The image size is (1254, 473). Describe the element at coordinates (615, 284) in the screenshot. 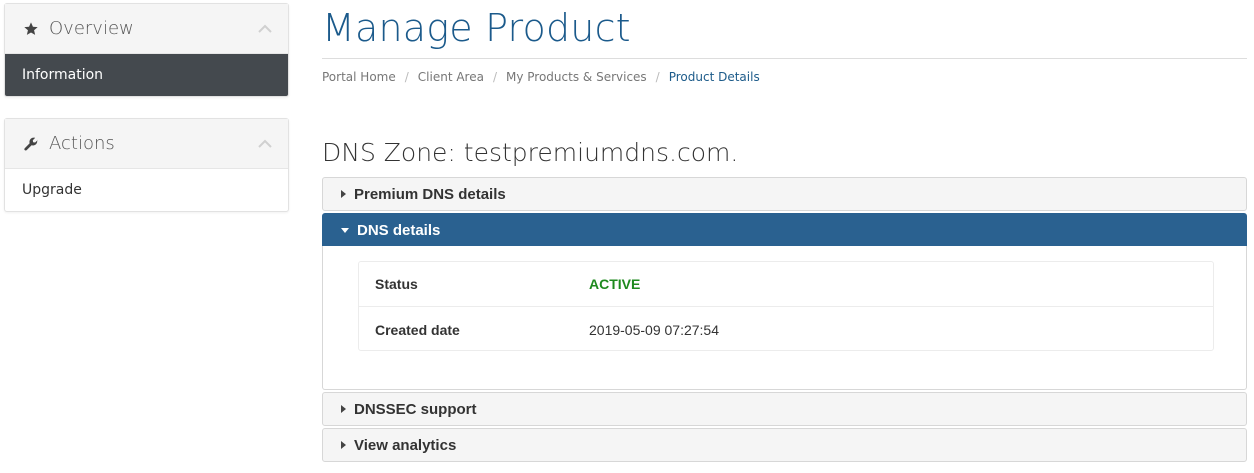

I see `status-value: ACTIVE` at that location.